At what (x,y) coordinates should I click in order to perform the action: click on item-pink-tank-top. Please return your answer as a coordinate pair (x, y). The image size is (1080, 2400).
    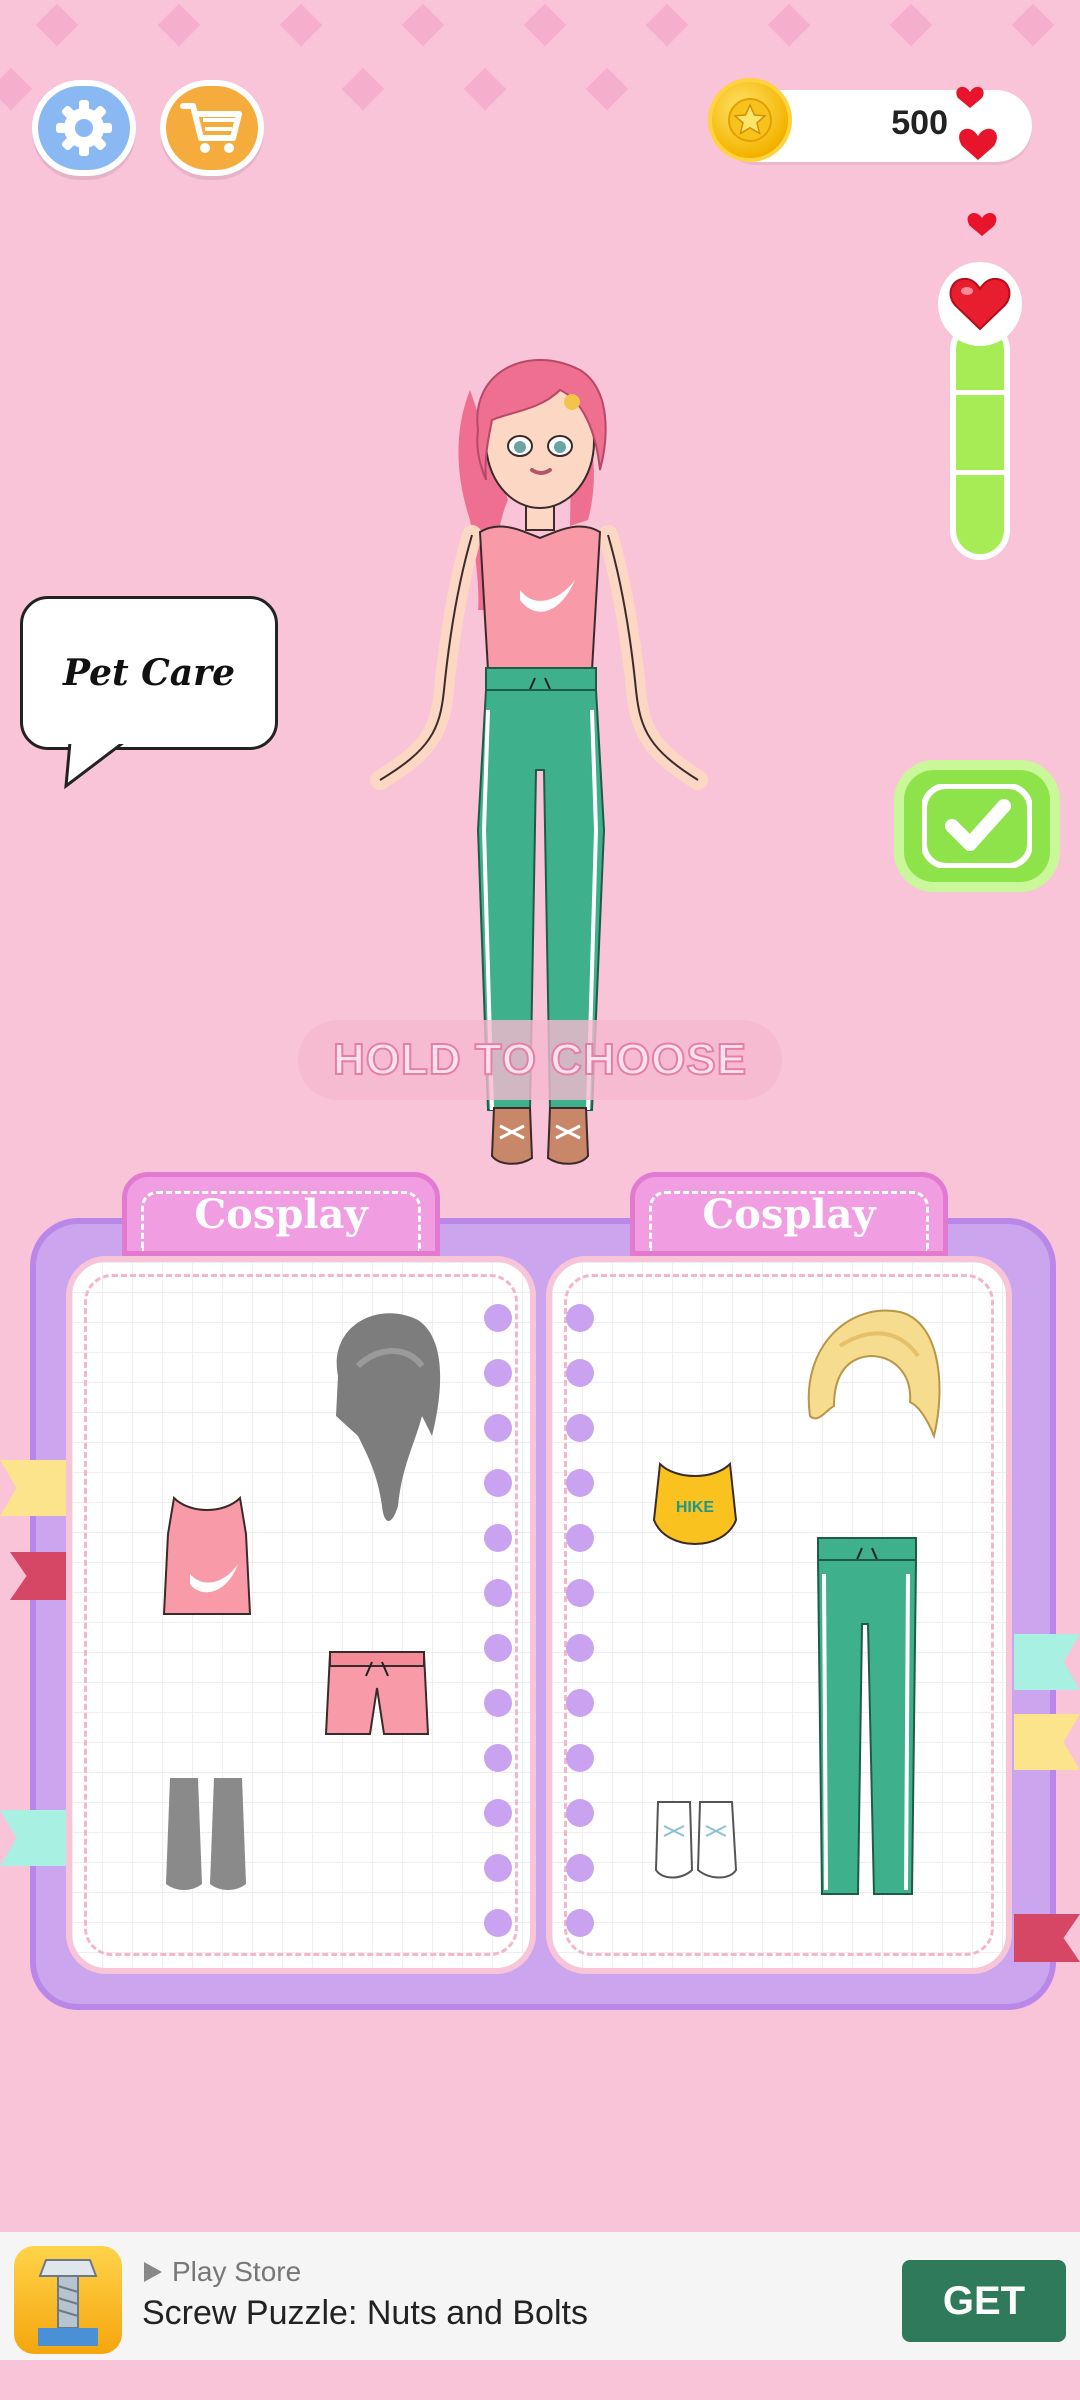
    Looking at the image, I should click on (207, 1556).